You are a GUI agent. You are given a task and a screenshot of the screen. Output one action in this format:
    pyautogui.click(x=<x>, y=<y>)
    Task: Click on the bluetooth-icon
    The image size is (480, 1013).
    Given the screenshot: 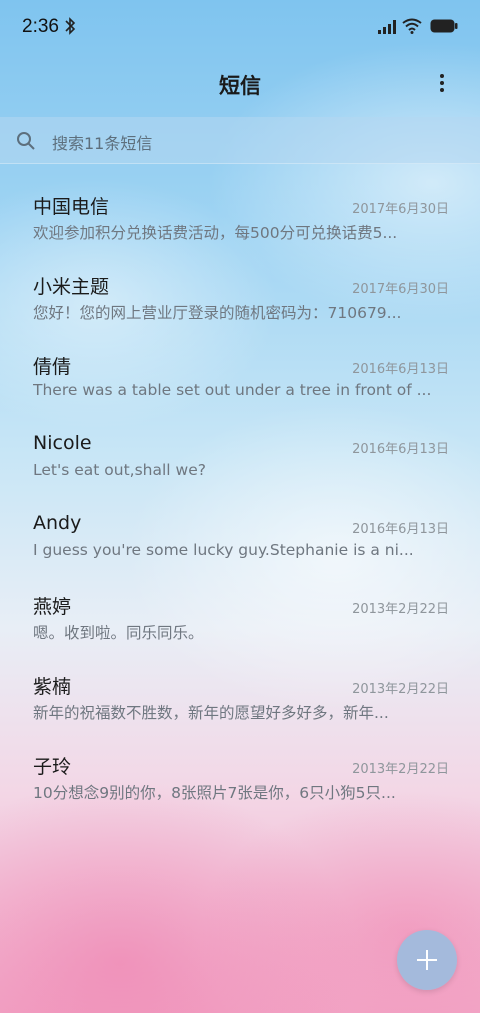 What is the action you would take?
    pyautogui.click(x=70, y=26)
    